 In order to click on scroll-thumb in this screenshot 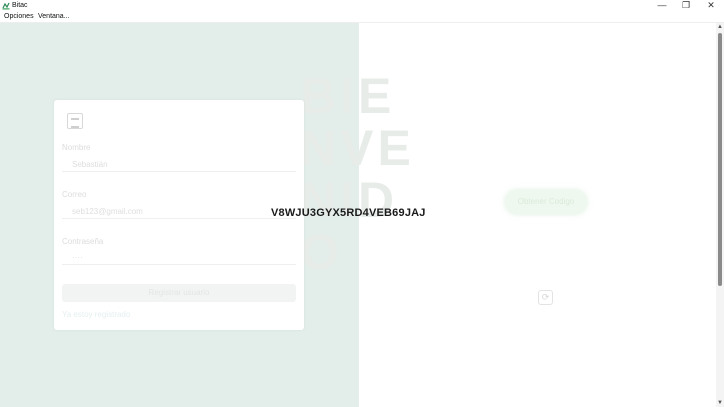, I will do `click(720, 159)`.